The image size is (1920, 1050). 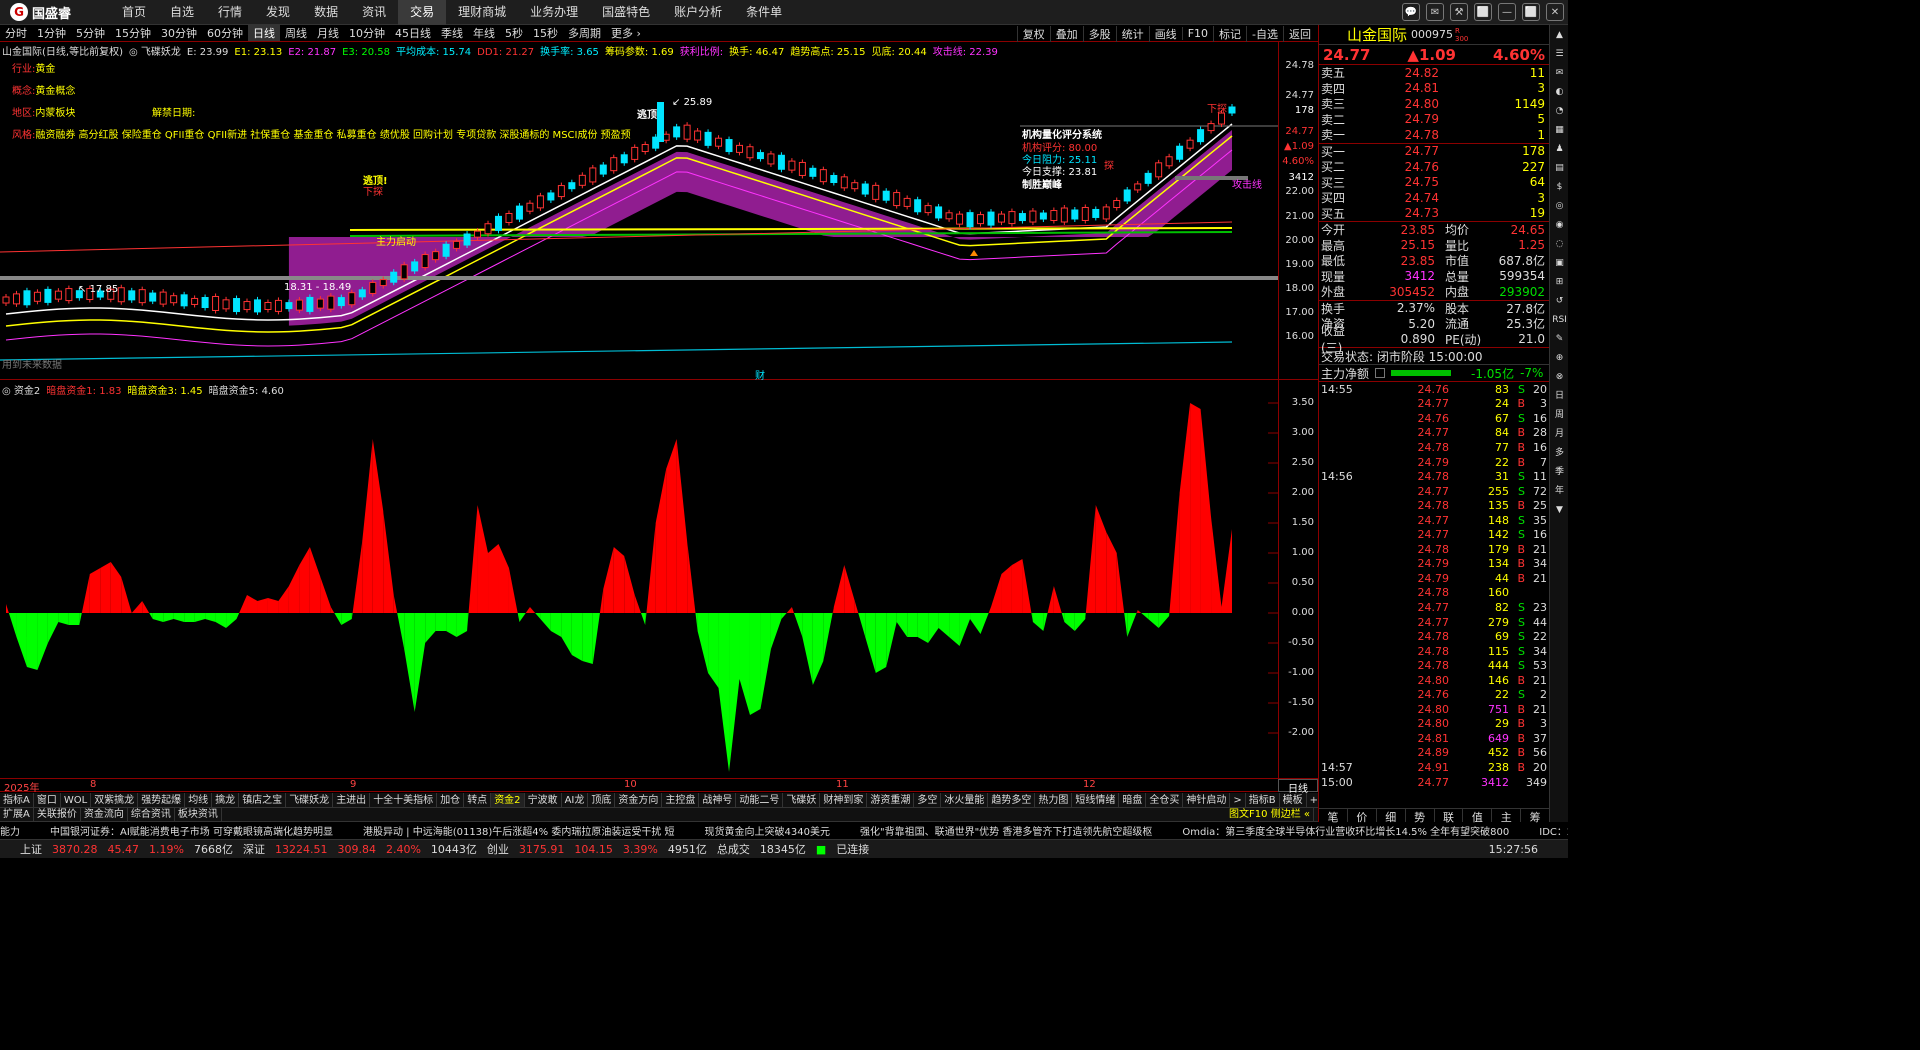 What do you see at coordinates (1559, 415) in the screenshot?
I see `sidebar-icon-20: 周` at bounding box center [1559, 415].